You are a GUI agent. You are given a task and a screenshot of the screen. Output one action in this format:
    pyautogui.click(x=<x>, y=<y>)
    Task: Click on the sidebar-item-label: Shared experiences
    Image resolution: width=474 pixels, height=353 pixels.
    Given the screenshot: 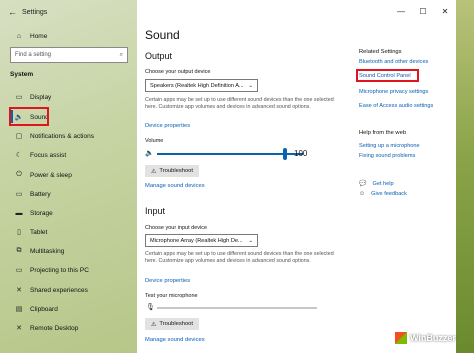 What is the action you would take?
    pyautogui.click(x=59, y=290)
    